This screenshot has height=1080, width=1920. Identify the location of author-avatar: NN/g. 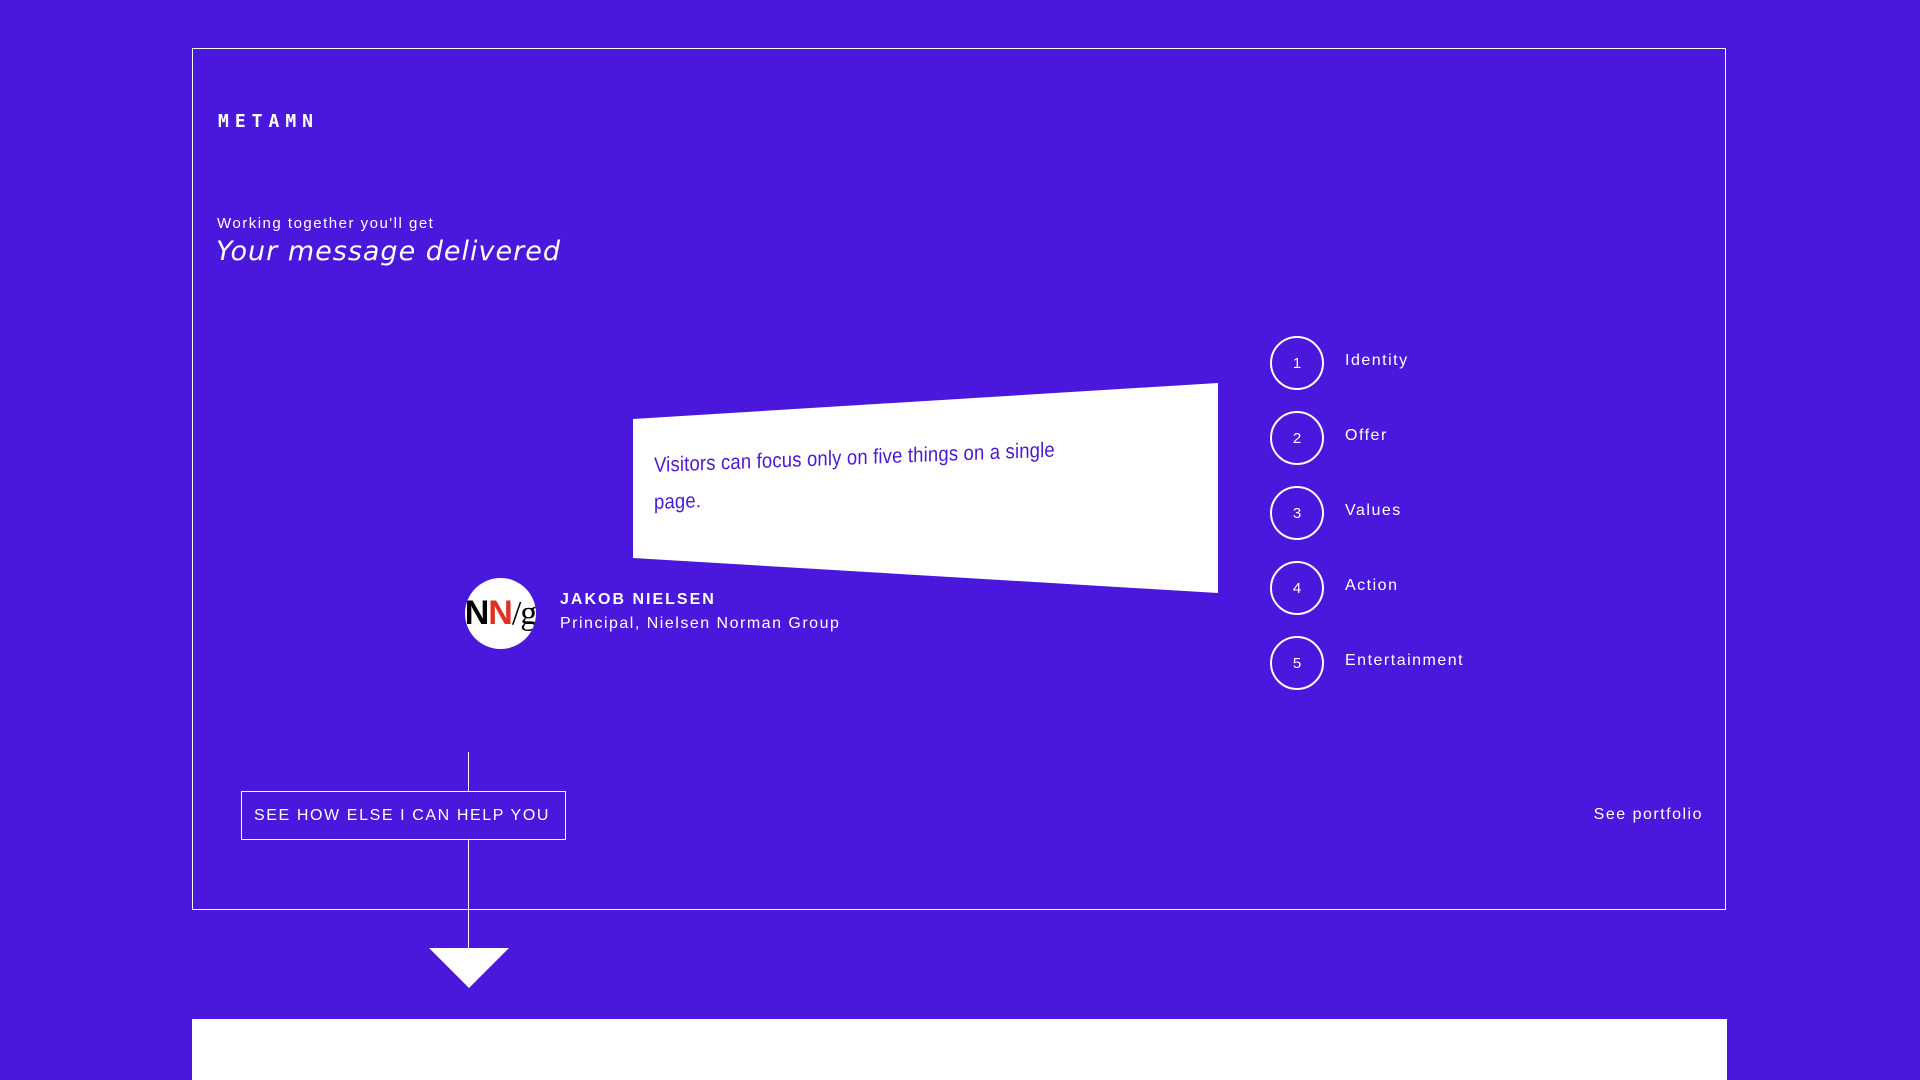
(500, 613).